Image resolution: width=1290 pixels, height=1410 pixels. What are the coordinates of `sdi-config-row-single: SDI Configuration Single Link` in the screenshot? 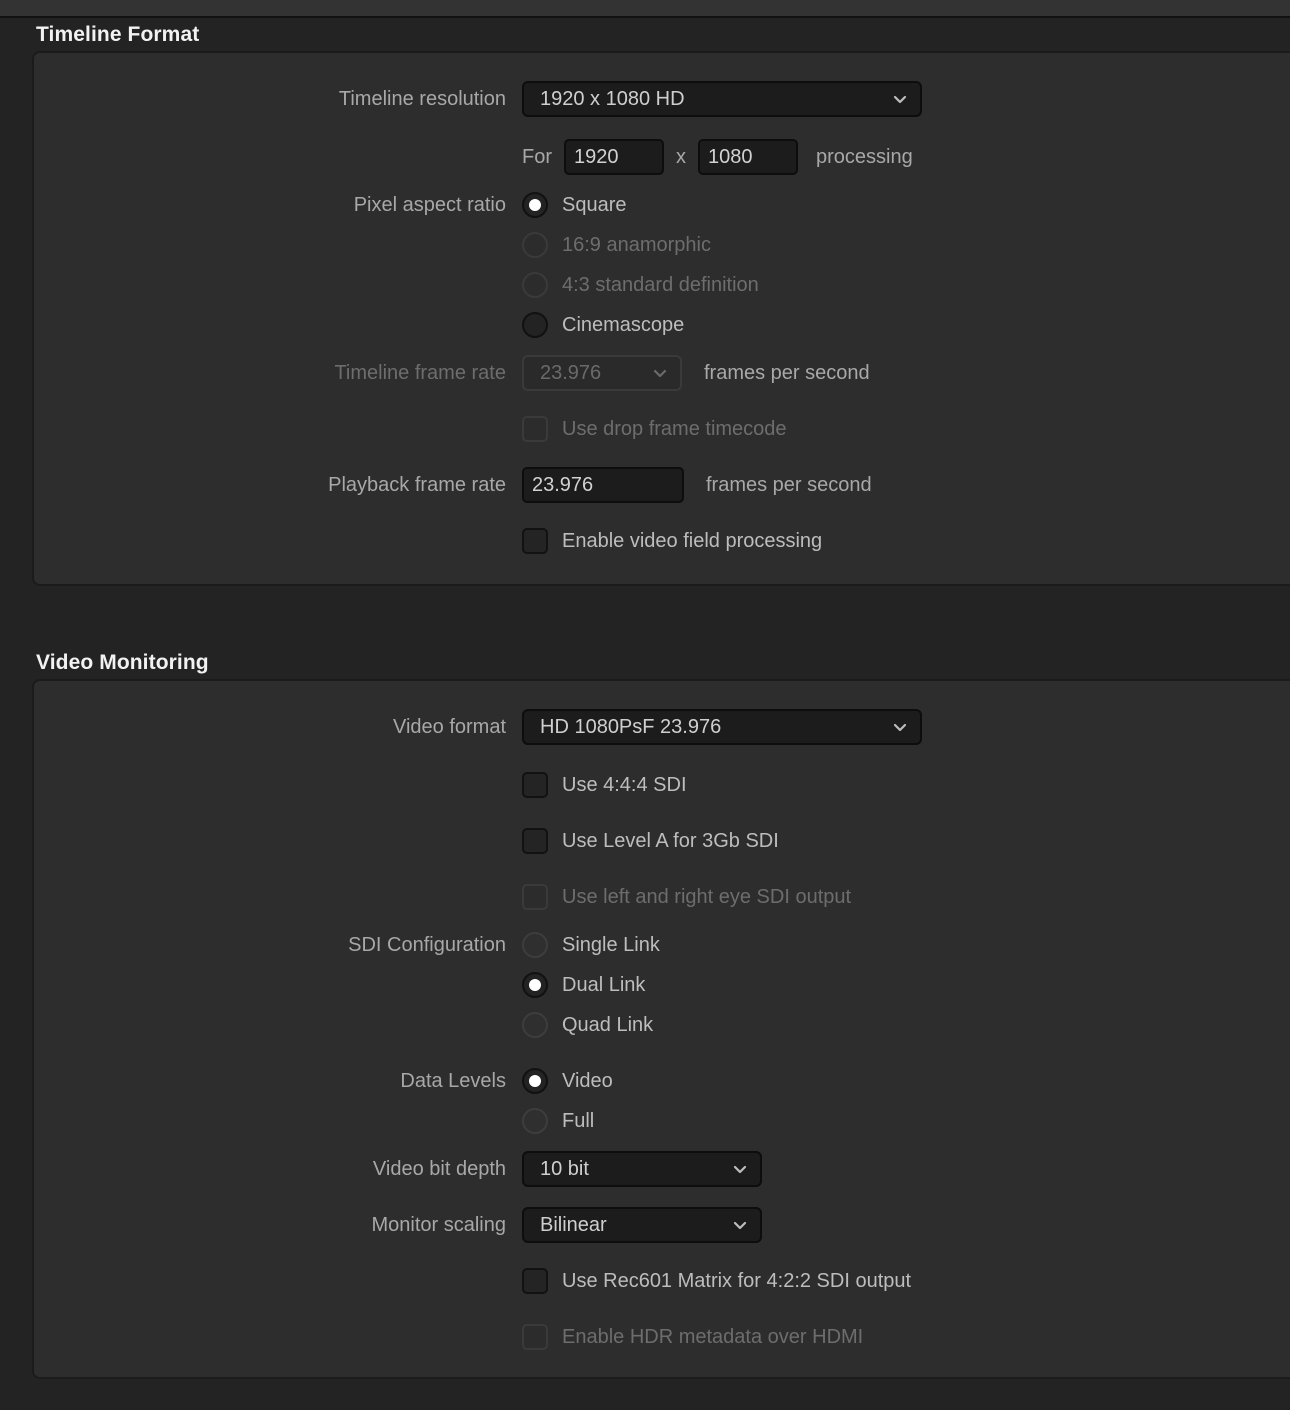 It's located at (662, 945).